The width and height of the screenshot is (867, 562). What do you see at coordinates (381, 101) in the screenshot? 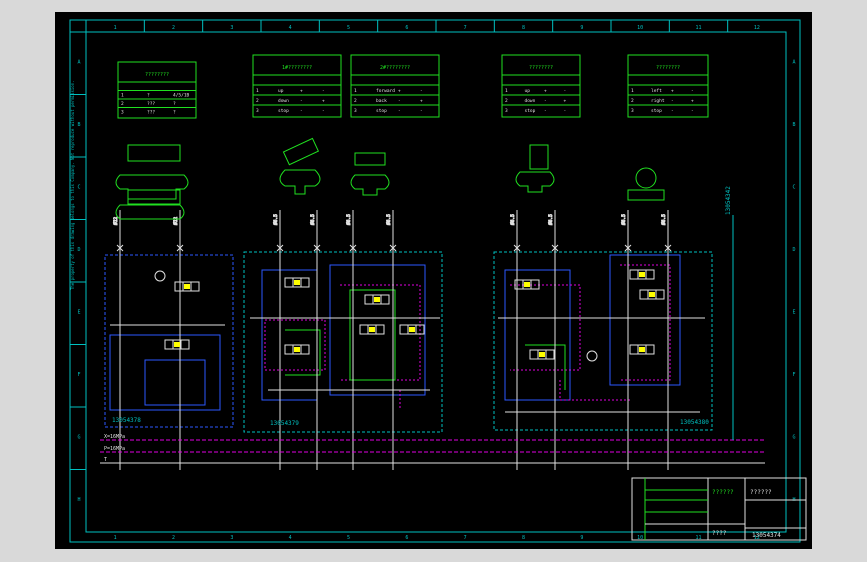
I see `spec-table-cell: back` at bounding box center [381, 101].